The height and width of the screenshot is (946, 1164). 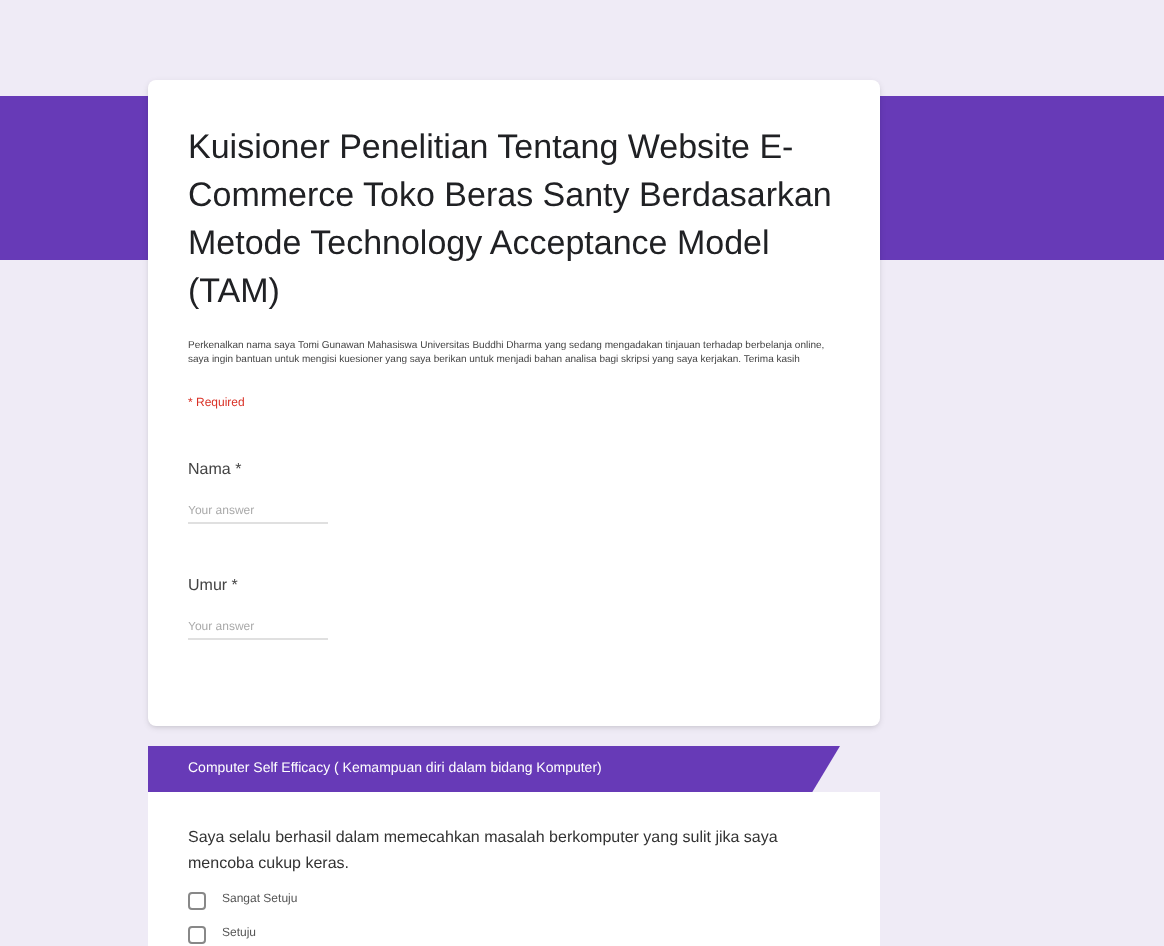 What do you see at coordinates (511, 220) in the screenshot?
I see `form-title: Kuisioner Penelitian Tentang Website E-Commerce Toko Beras Santy Berdasarkan Metode Technology Acceptance Model (TAM)` at bounding box center [511, 220].